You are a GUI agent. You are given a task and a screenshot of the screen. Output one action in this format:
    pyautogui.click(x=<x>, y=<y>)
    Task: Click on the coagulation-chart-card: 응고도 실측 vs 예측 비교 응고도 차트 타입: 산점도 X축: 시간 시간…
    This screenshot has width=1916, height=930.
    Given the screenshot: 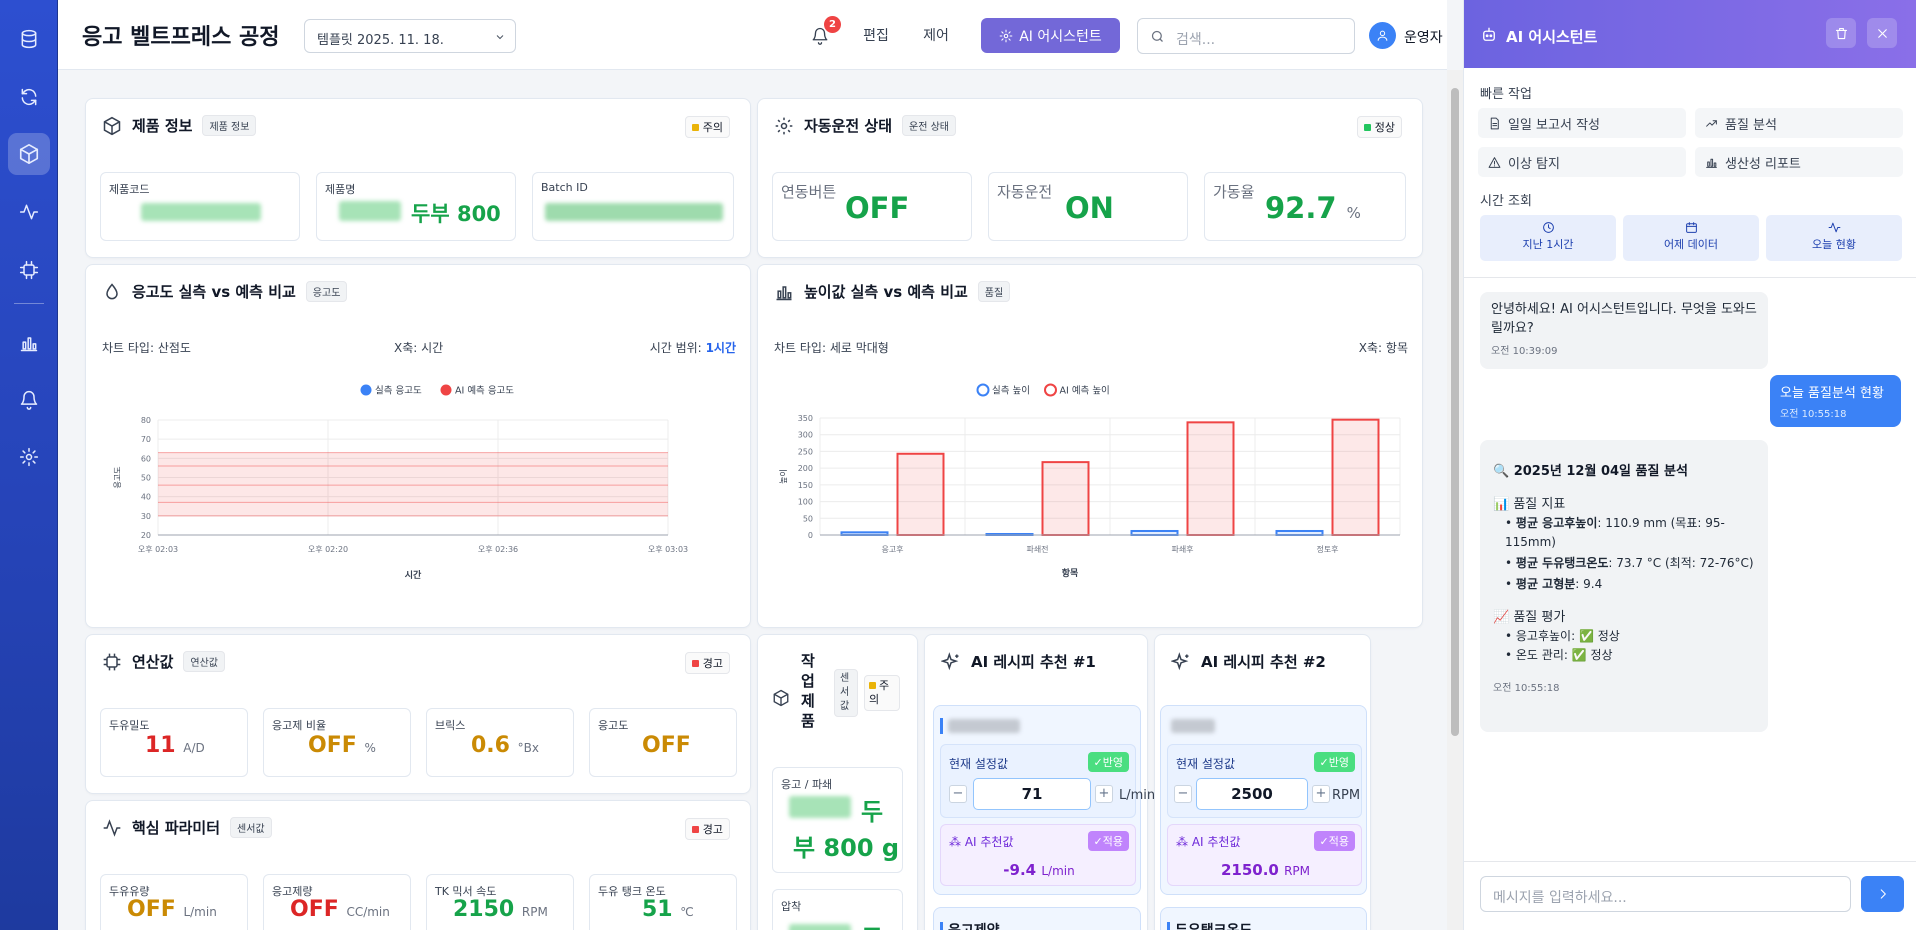 What is the action you would take?
    pyautogui.click(x=418, y=446)
    